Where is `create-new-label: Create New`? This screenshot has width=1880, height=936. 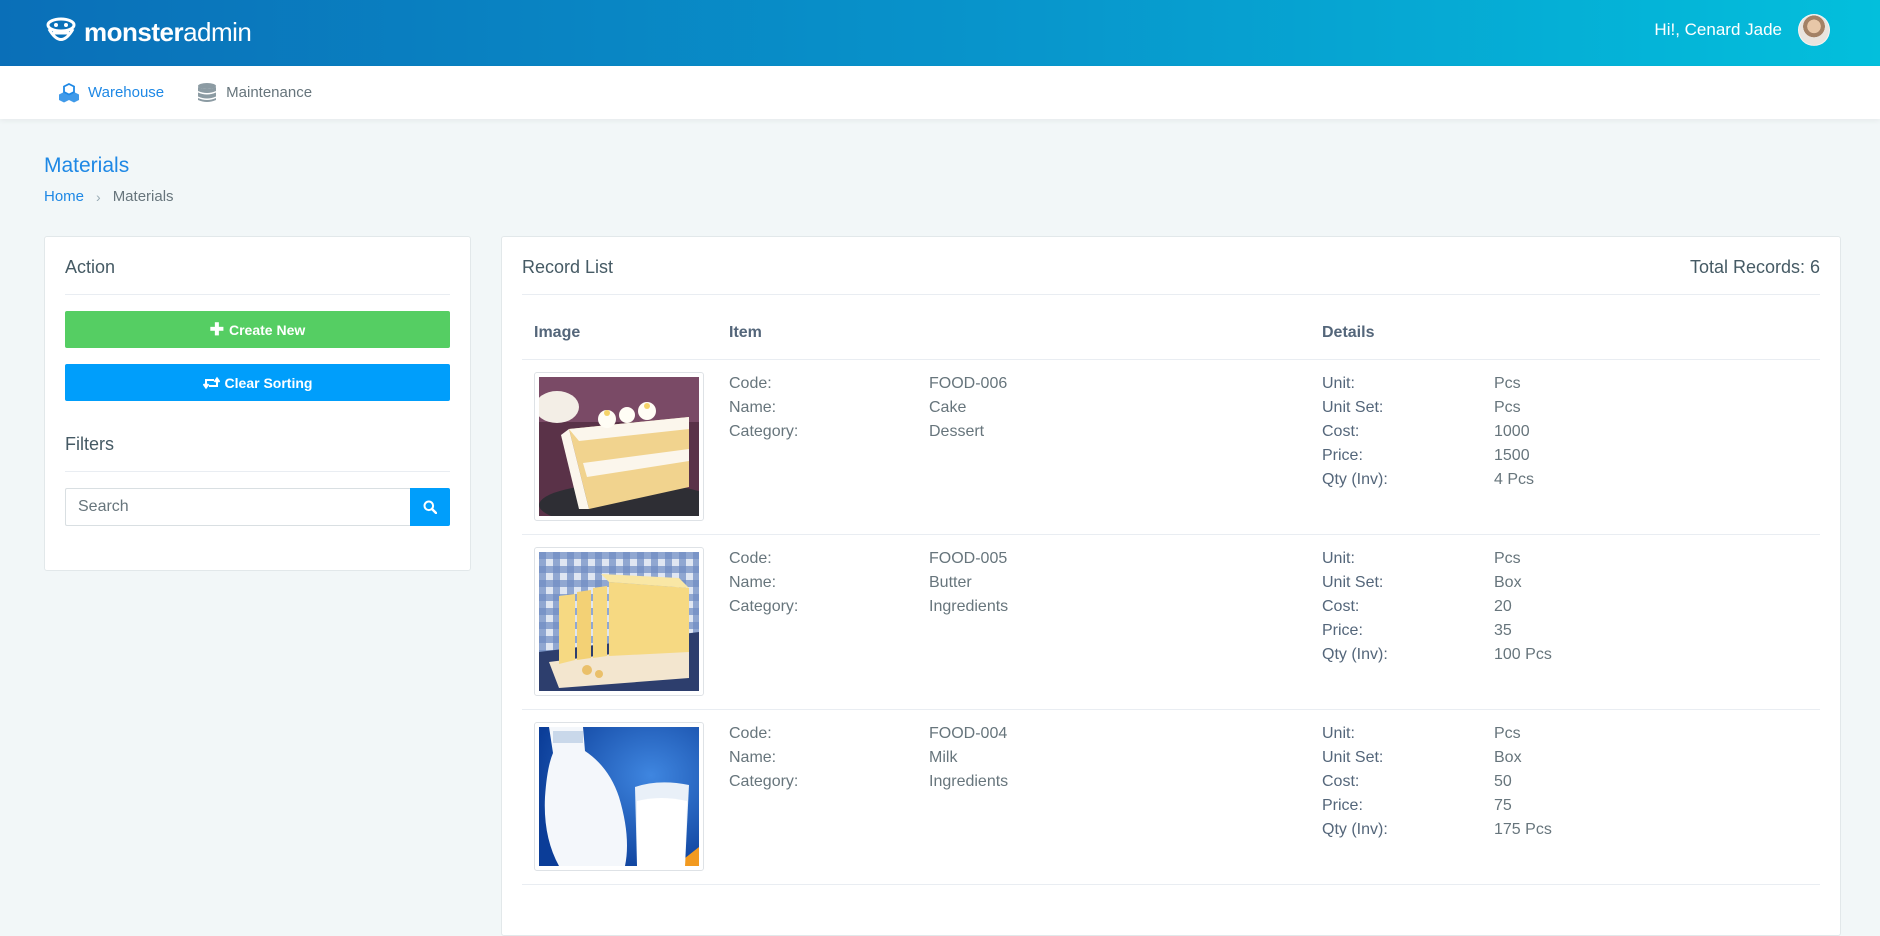
create-new-label: Create New is located at coordinates (267, 329).